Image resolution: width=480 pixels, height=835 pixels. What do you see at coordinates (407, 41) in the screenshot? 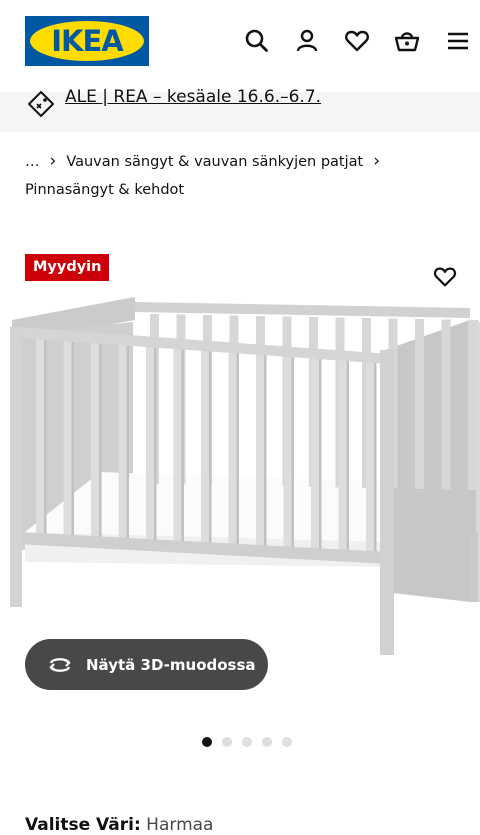
I see `basket-icon` at bounding box center [407, 41].